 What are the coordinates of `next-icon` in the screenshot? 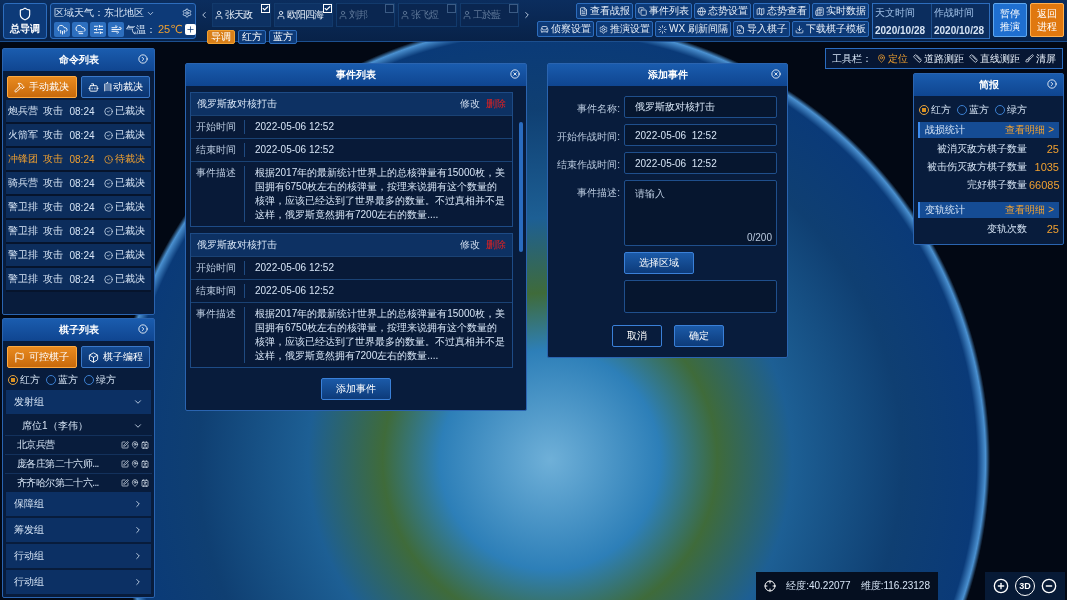 It's located at (527, 15).